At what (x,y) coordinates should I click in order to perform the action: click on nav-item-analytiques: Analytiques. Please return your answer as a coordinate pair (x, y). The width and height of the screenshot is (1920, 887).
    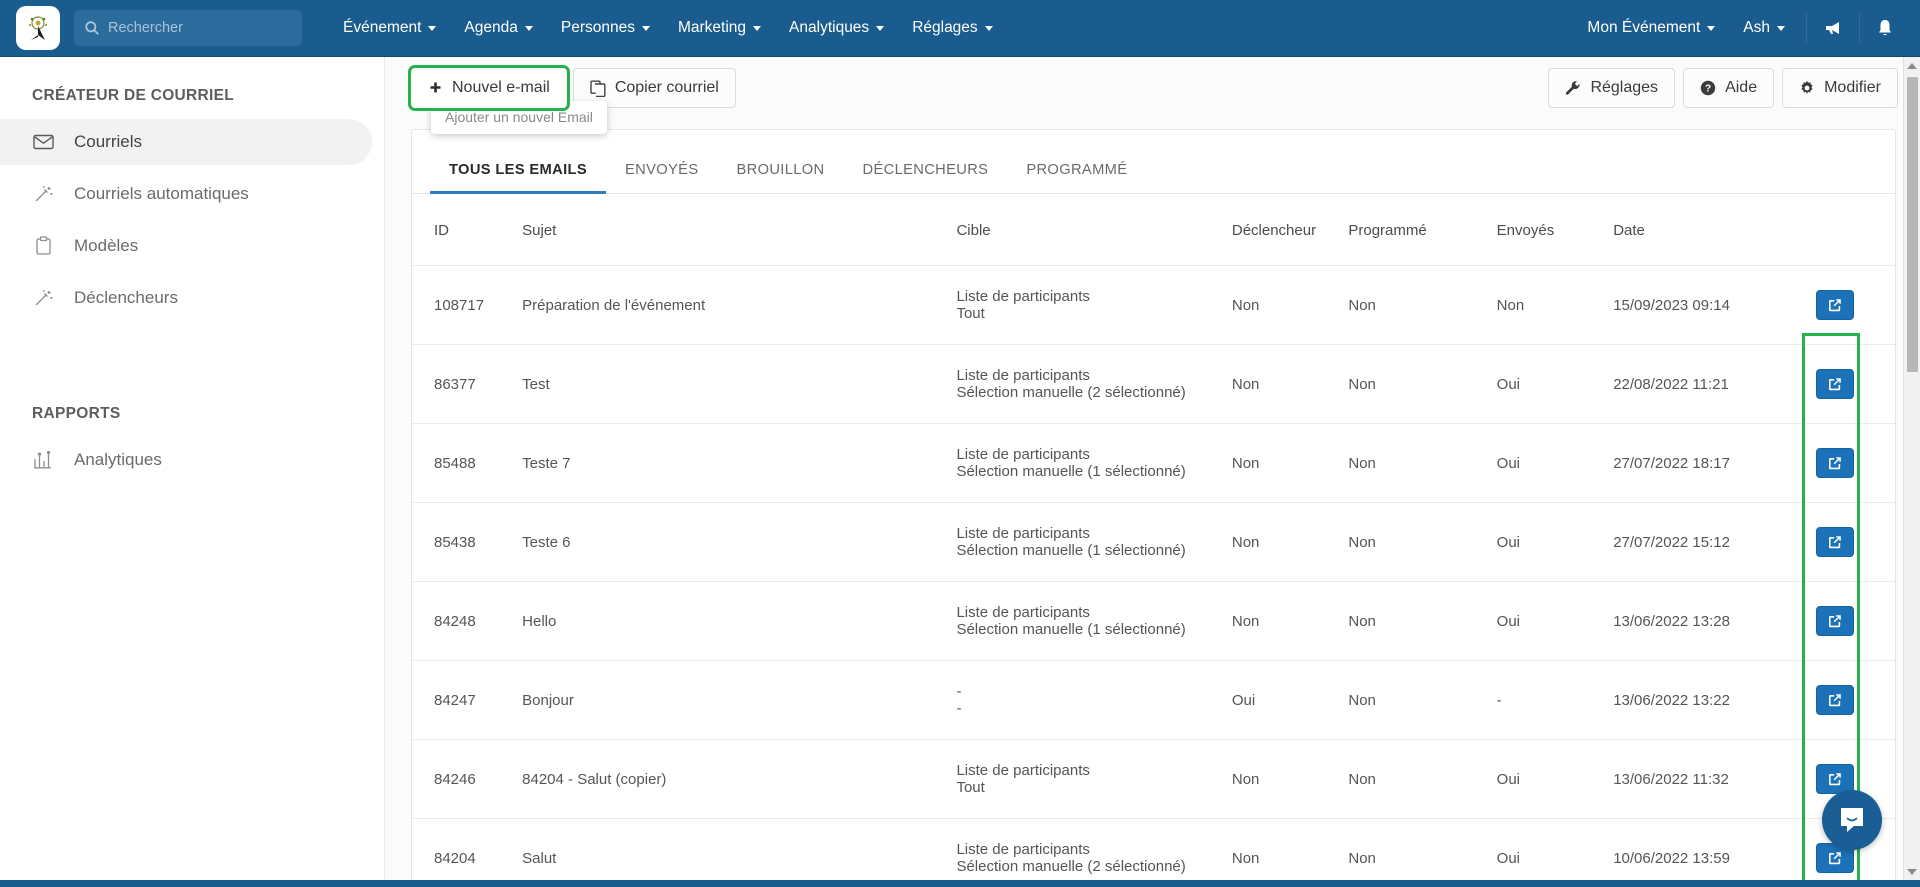
    Looking at the image, I should click on (836, 28).